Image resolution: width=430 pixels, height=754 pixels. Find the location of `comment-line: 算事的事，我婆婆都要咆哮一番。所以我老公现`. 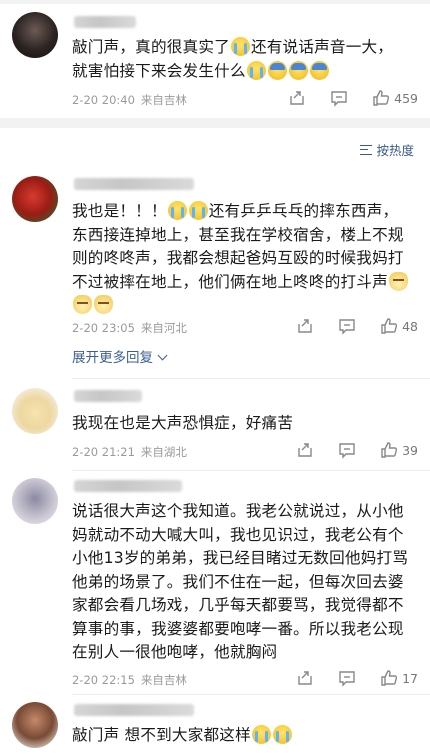

comment-line: 算事的事，我婆婆都要咆哮一番。所以我老公现 is located at coordinates (238, 628).